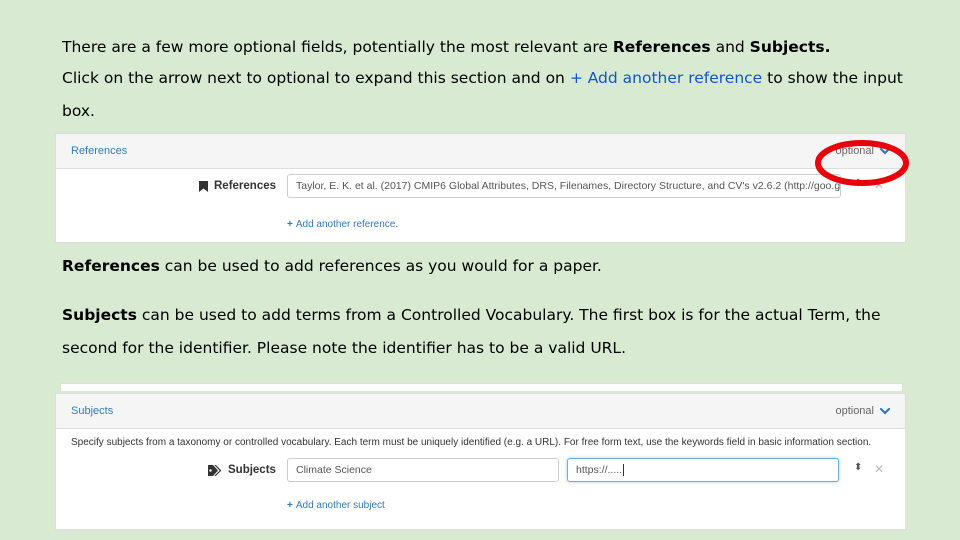 The height and width of the screenshot is (540, 960). I want to click on subject-term-input: Climate Science, so click(423, 470).